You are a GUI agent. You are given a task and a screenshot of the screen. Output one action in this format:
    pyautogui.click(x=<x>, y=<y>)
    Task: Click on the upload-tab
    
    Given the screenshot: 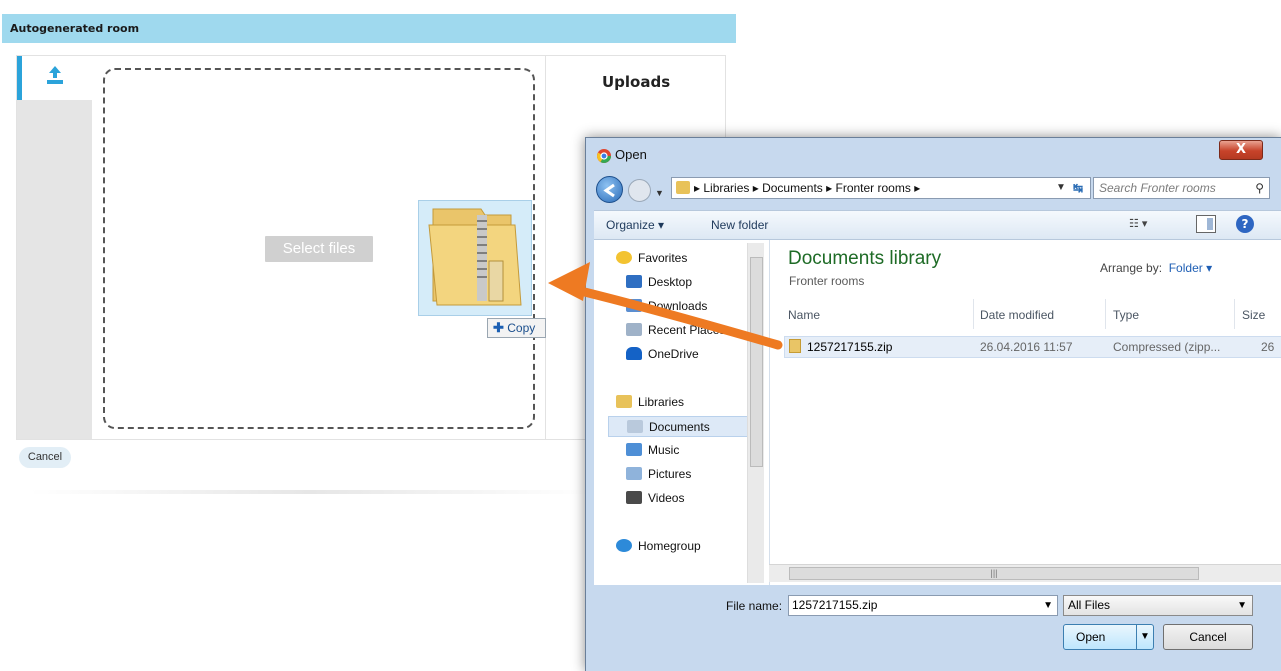 What is the action you would take?
    pyautogui.click(x=54, y=78)
    